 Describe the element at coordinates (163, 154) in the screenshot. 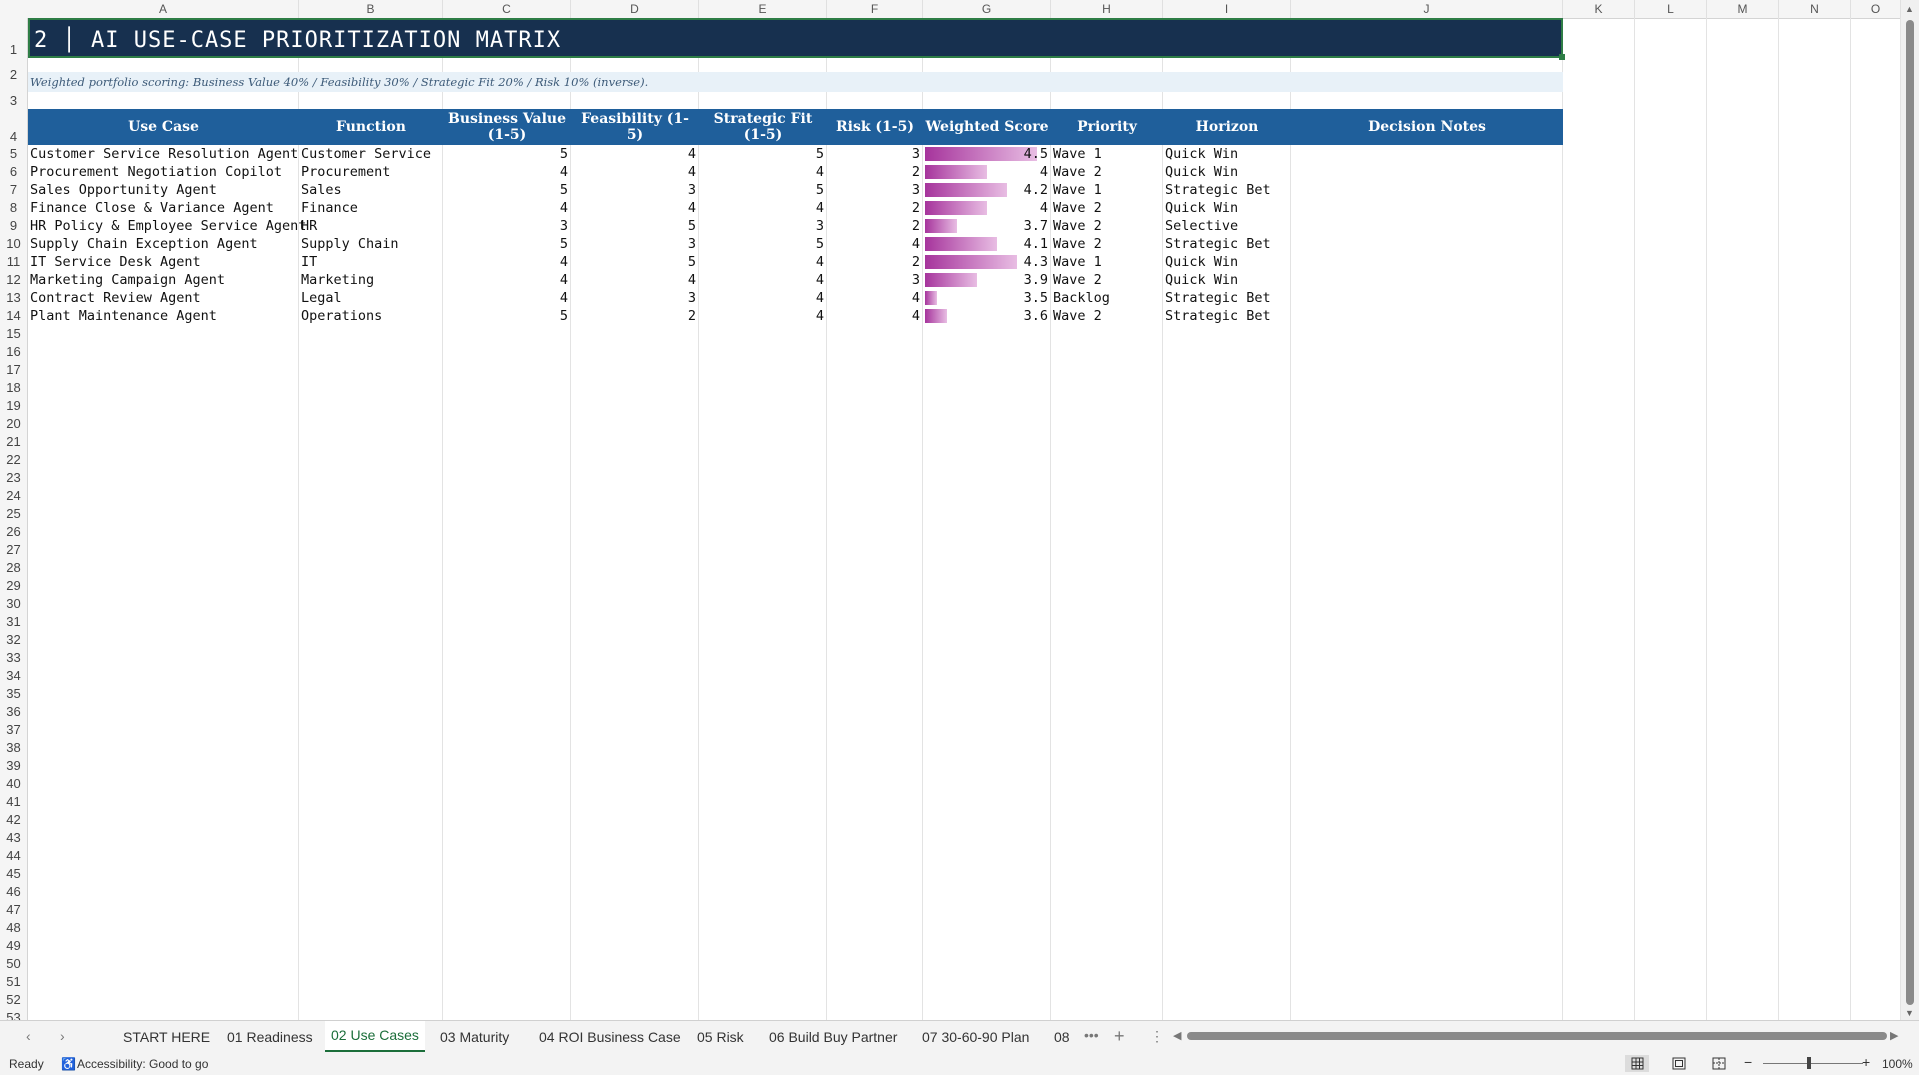

I see `cell-use-case: Customer Service Resolution Agent` at that location.